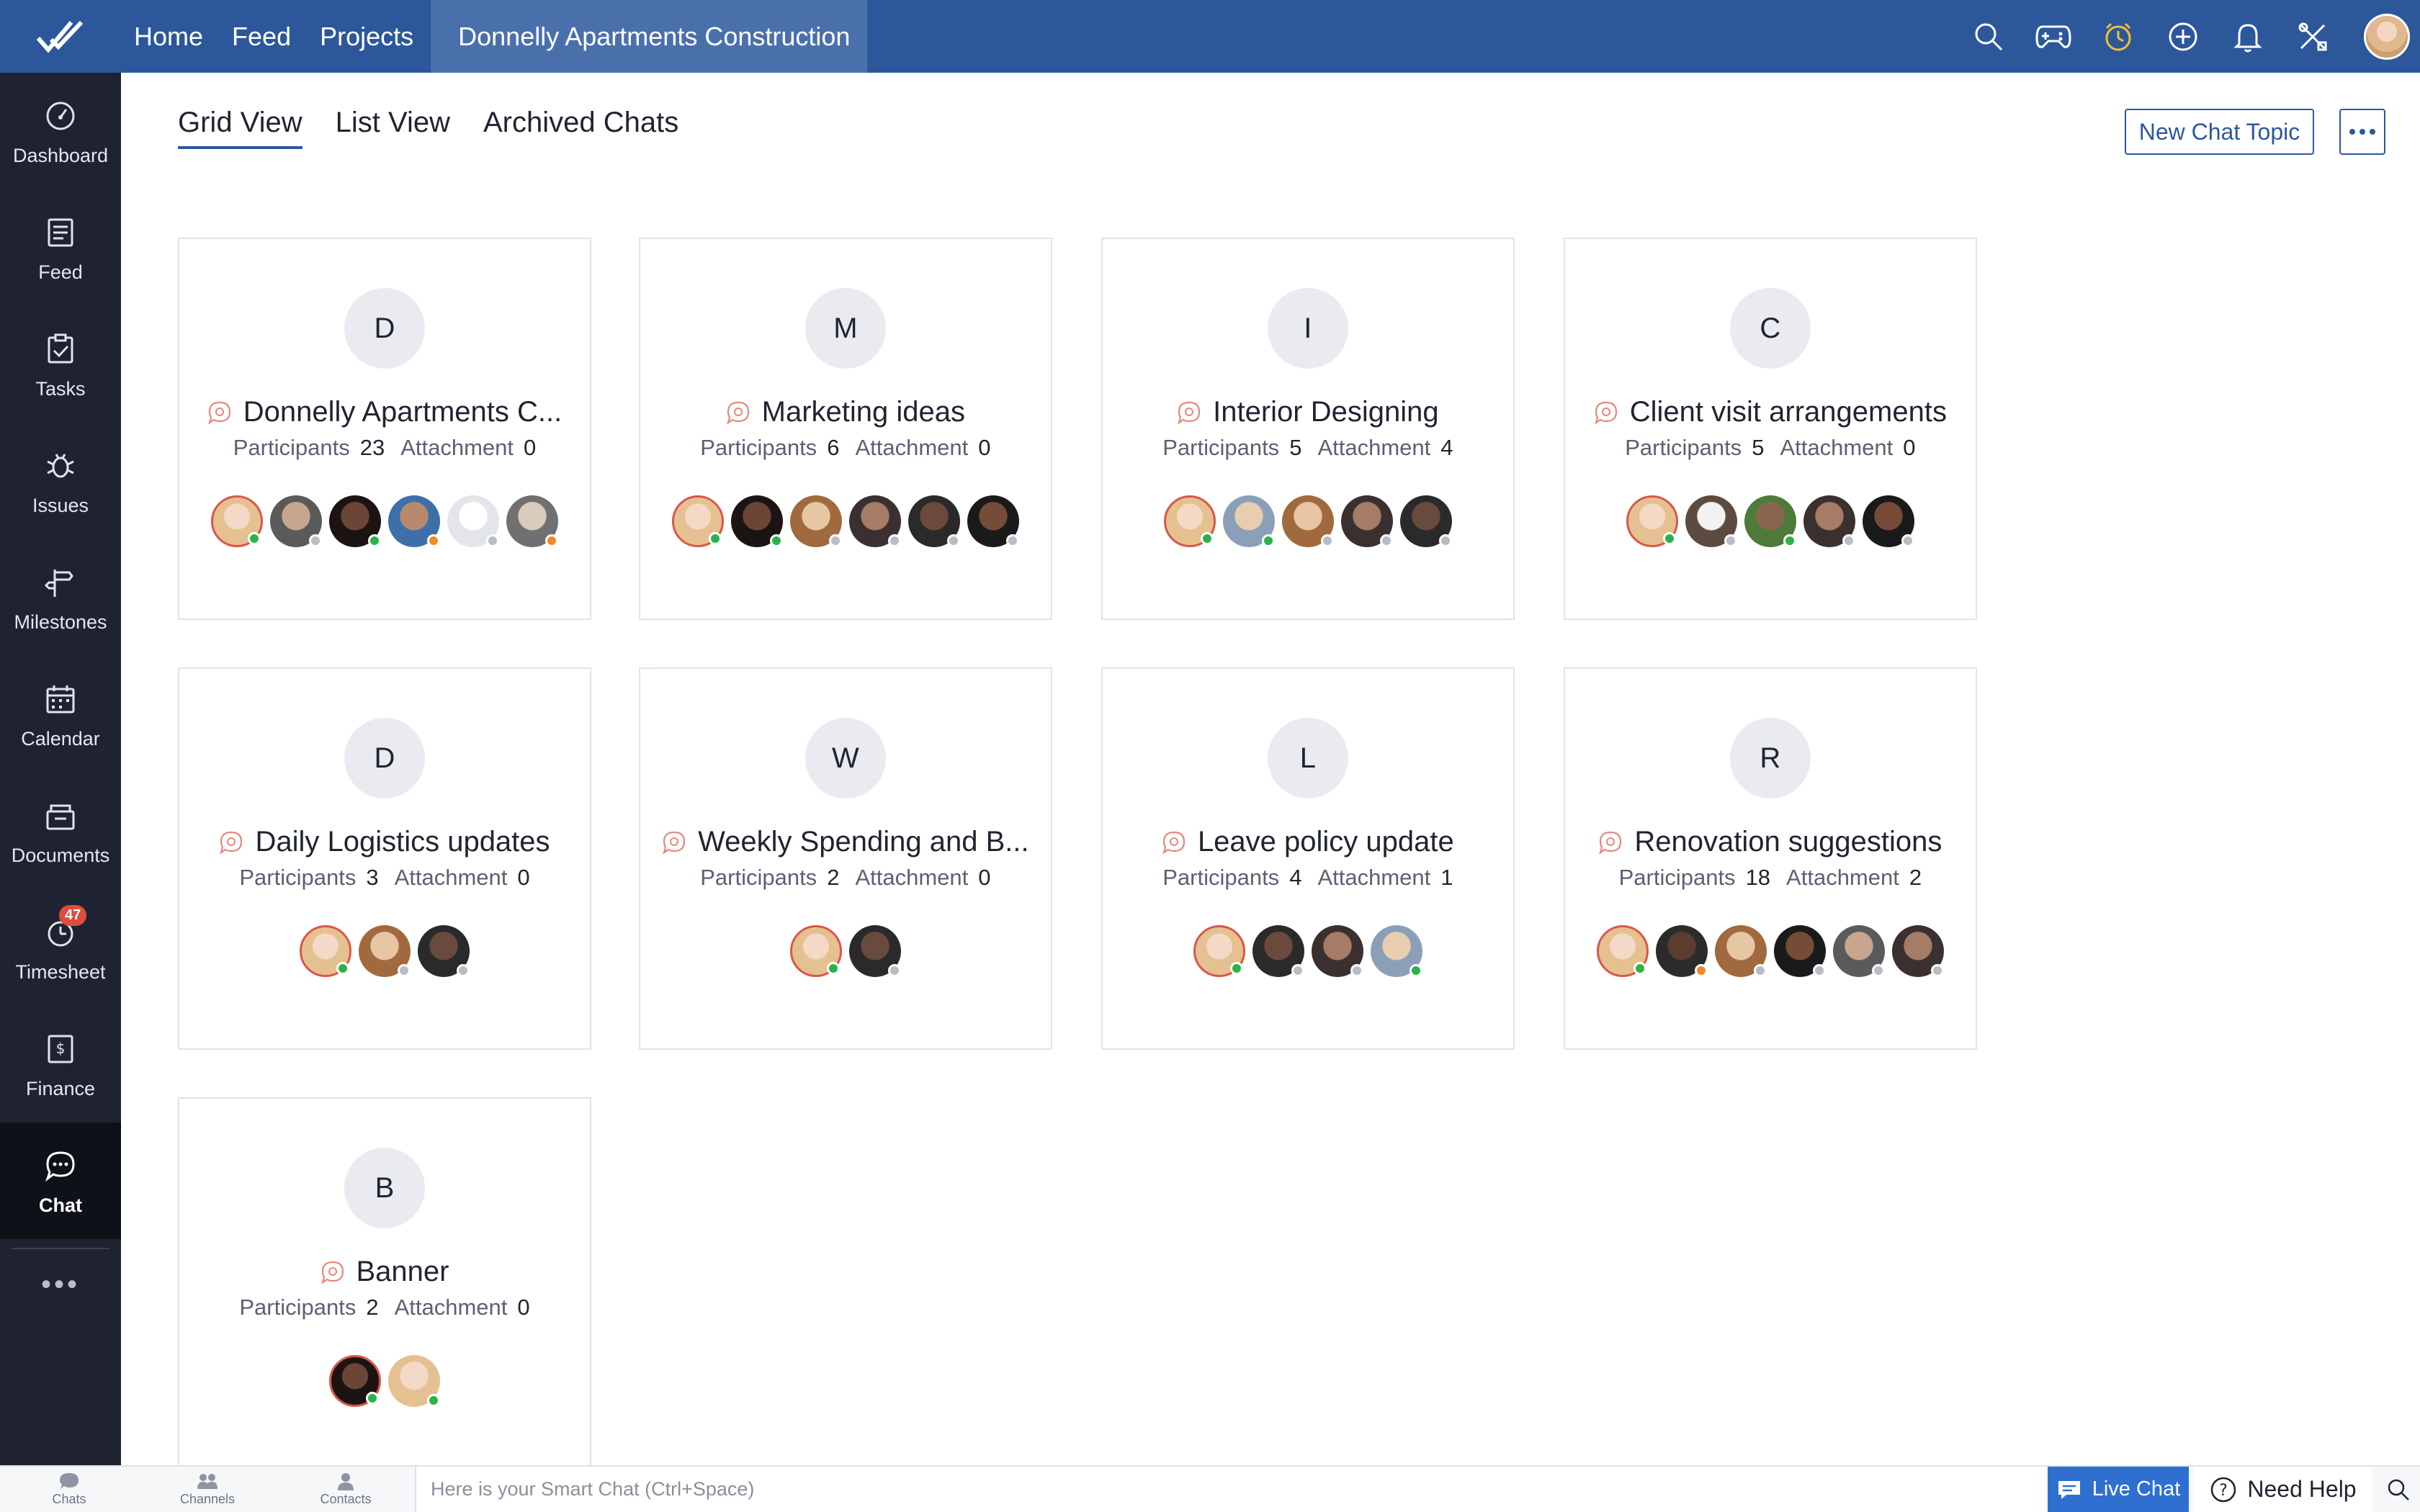 Image resolution: width=2420 pixels, height=1512 pixels. I want to click on view-tabs: Grid View List View Archived Chats, so click(445, 128).